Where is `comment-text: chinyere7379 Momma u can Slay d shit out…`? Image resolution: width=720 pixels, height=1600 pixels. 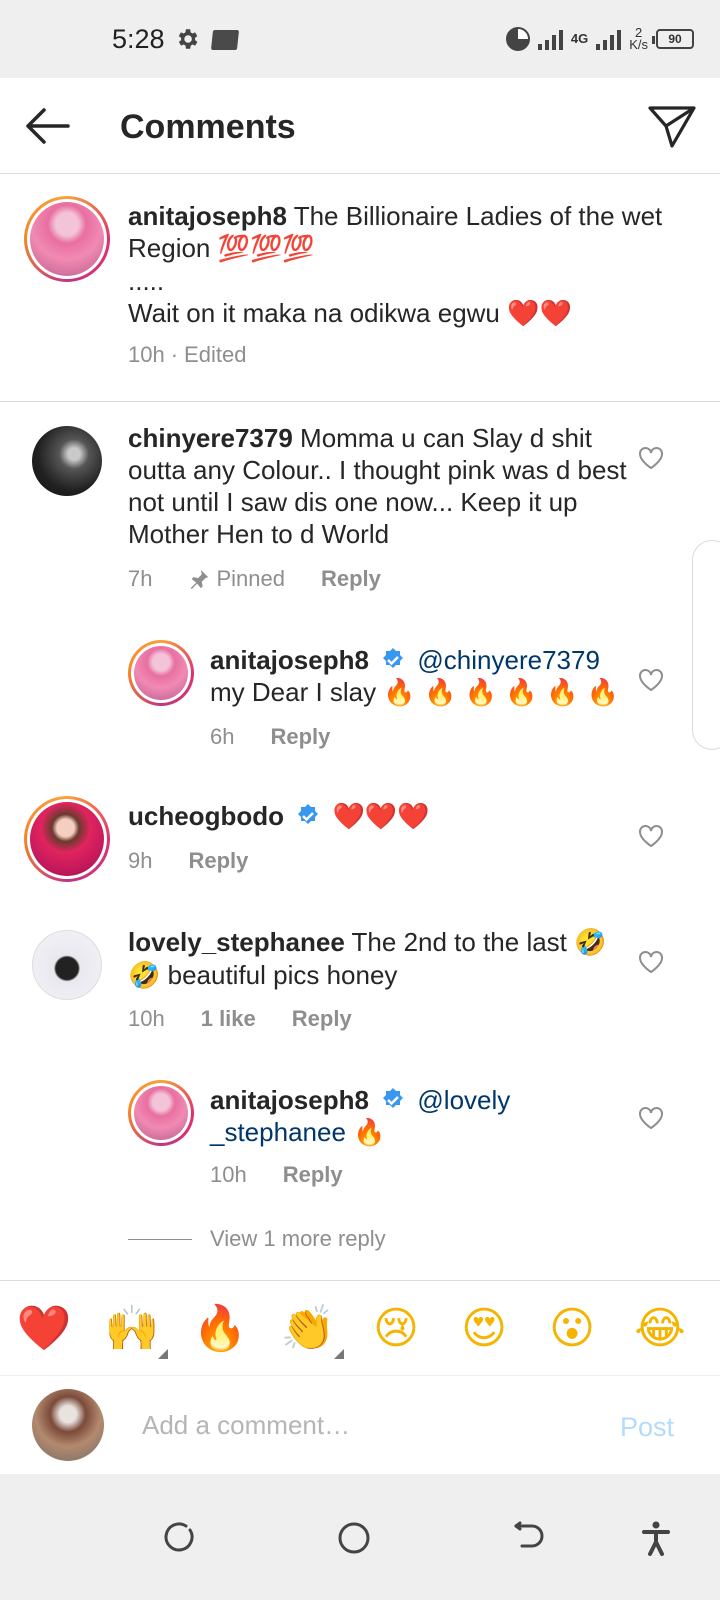
comment-text: chinyere7379 Momma u can Slay d shit out… is located at coordinates (378, 486).